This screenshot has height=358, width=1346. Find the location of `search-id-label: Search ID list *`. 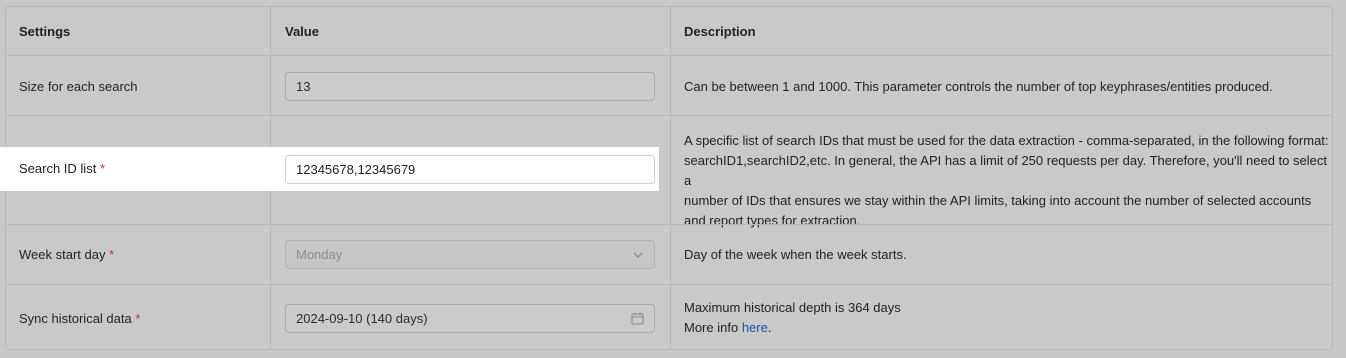

search-id-label: Search ID list * is located at coordinates (62, 168).